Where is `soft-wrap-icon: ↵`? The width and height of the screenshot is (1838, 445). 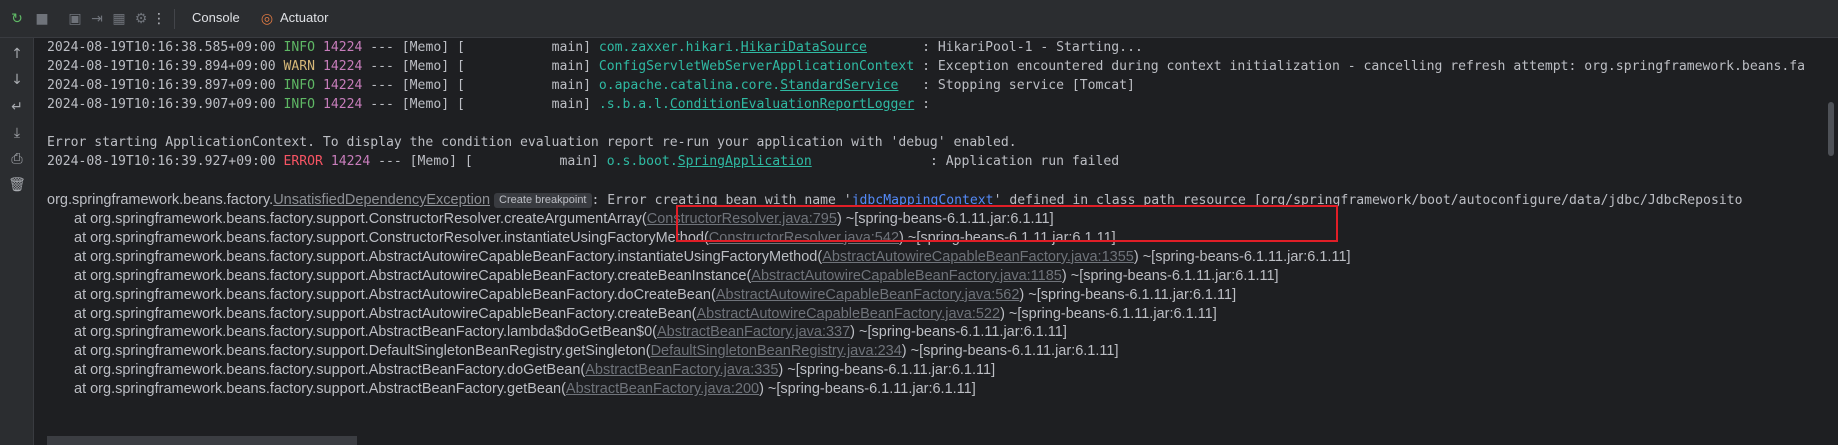
soft-wrap-icon: ↵ is located at coordinates (17, 107).